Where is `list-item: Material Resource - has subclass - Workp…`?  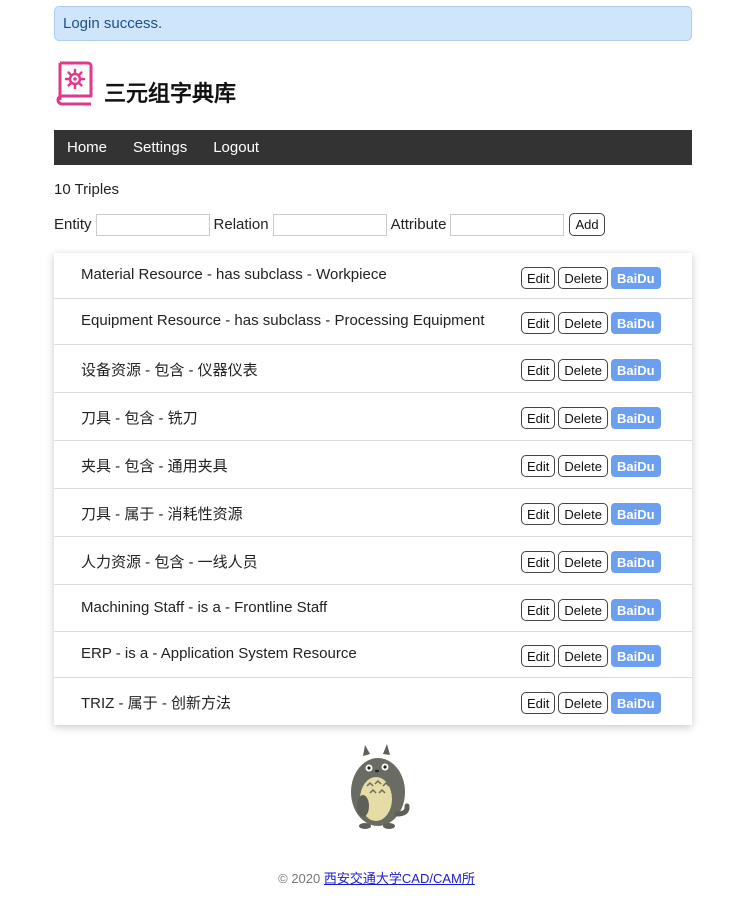
list-item: Material Resource - has subclass - Workp… is located at coordinates (373, 276).